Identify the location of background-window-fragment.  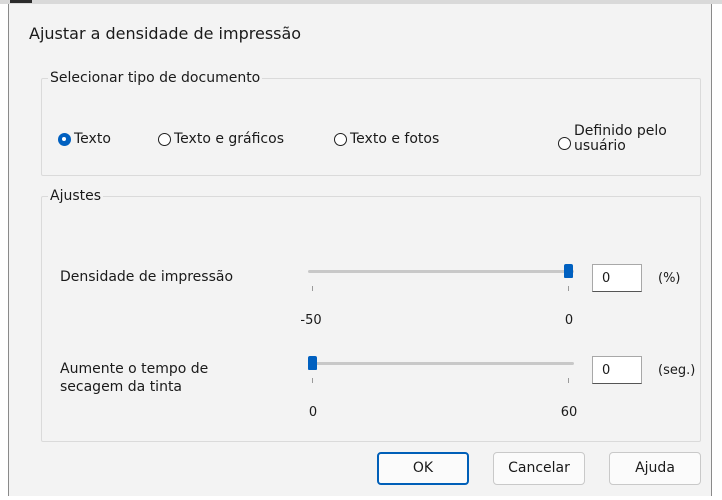
(21, 1).